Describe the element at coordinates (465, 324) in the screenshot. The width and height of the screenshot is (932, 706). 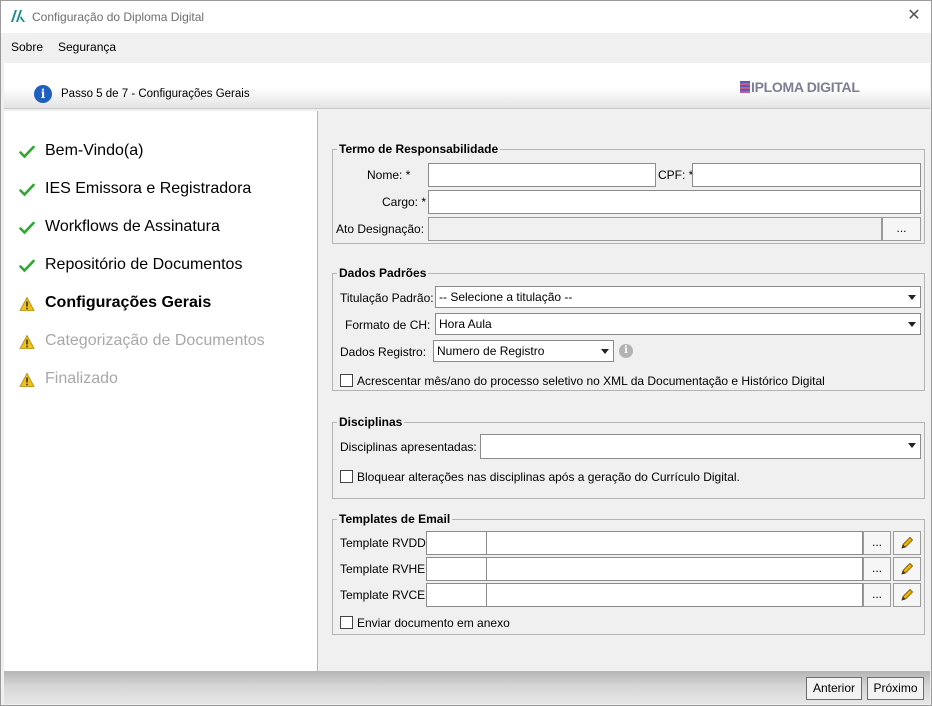
I see `formato-value: Hora Aula` at that location.